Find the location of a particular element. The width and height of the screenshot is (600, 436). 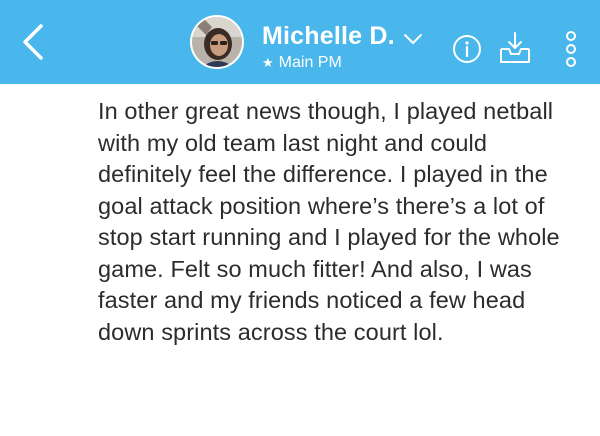

subtitle-label: Main PM is located at coordinates (310, 62).